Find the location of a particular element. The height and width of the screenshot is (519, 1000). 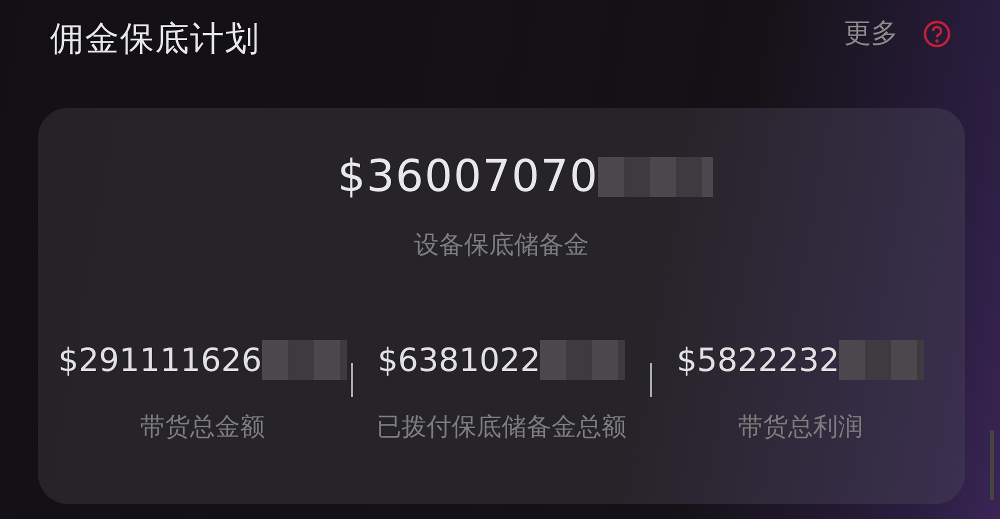

help-icon is located at coordinates (937, 34).